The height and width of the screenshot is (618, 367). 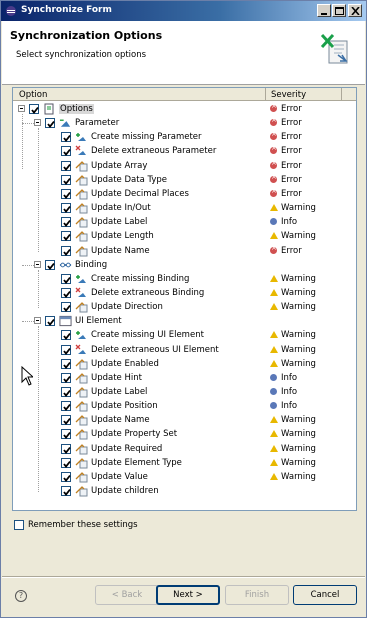 I want to click on tree-guide-line, so click(x=28, y=265).